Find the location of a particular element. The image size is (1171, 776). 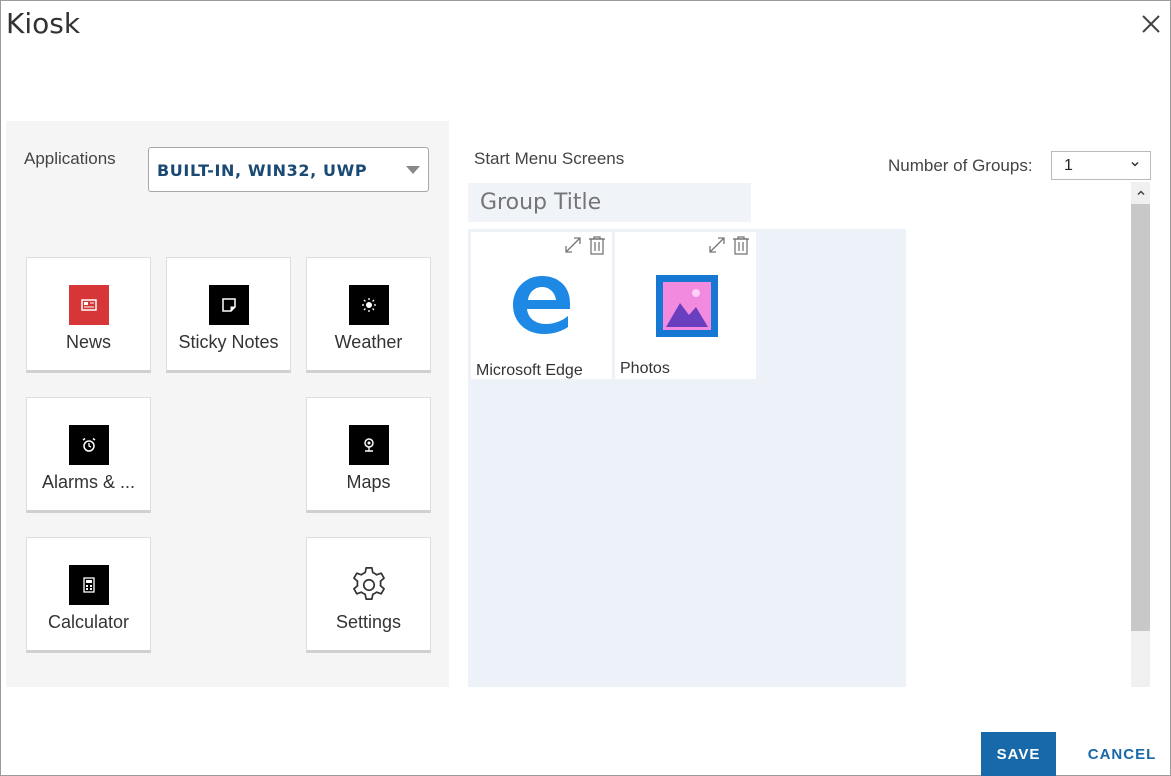

scroll-up-icon is located at coordinates (1140, 193).